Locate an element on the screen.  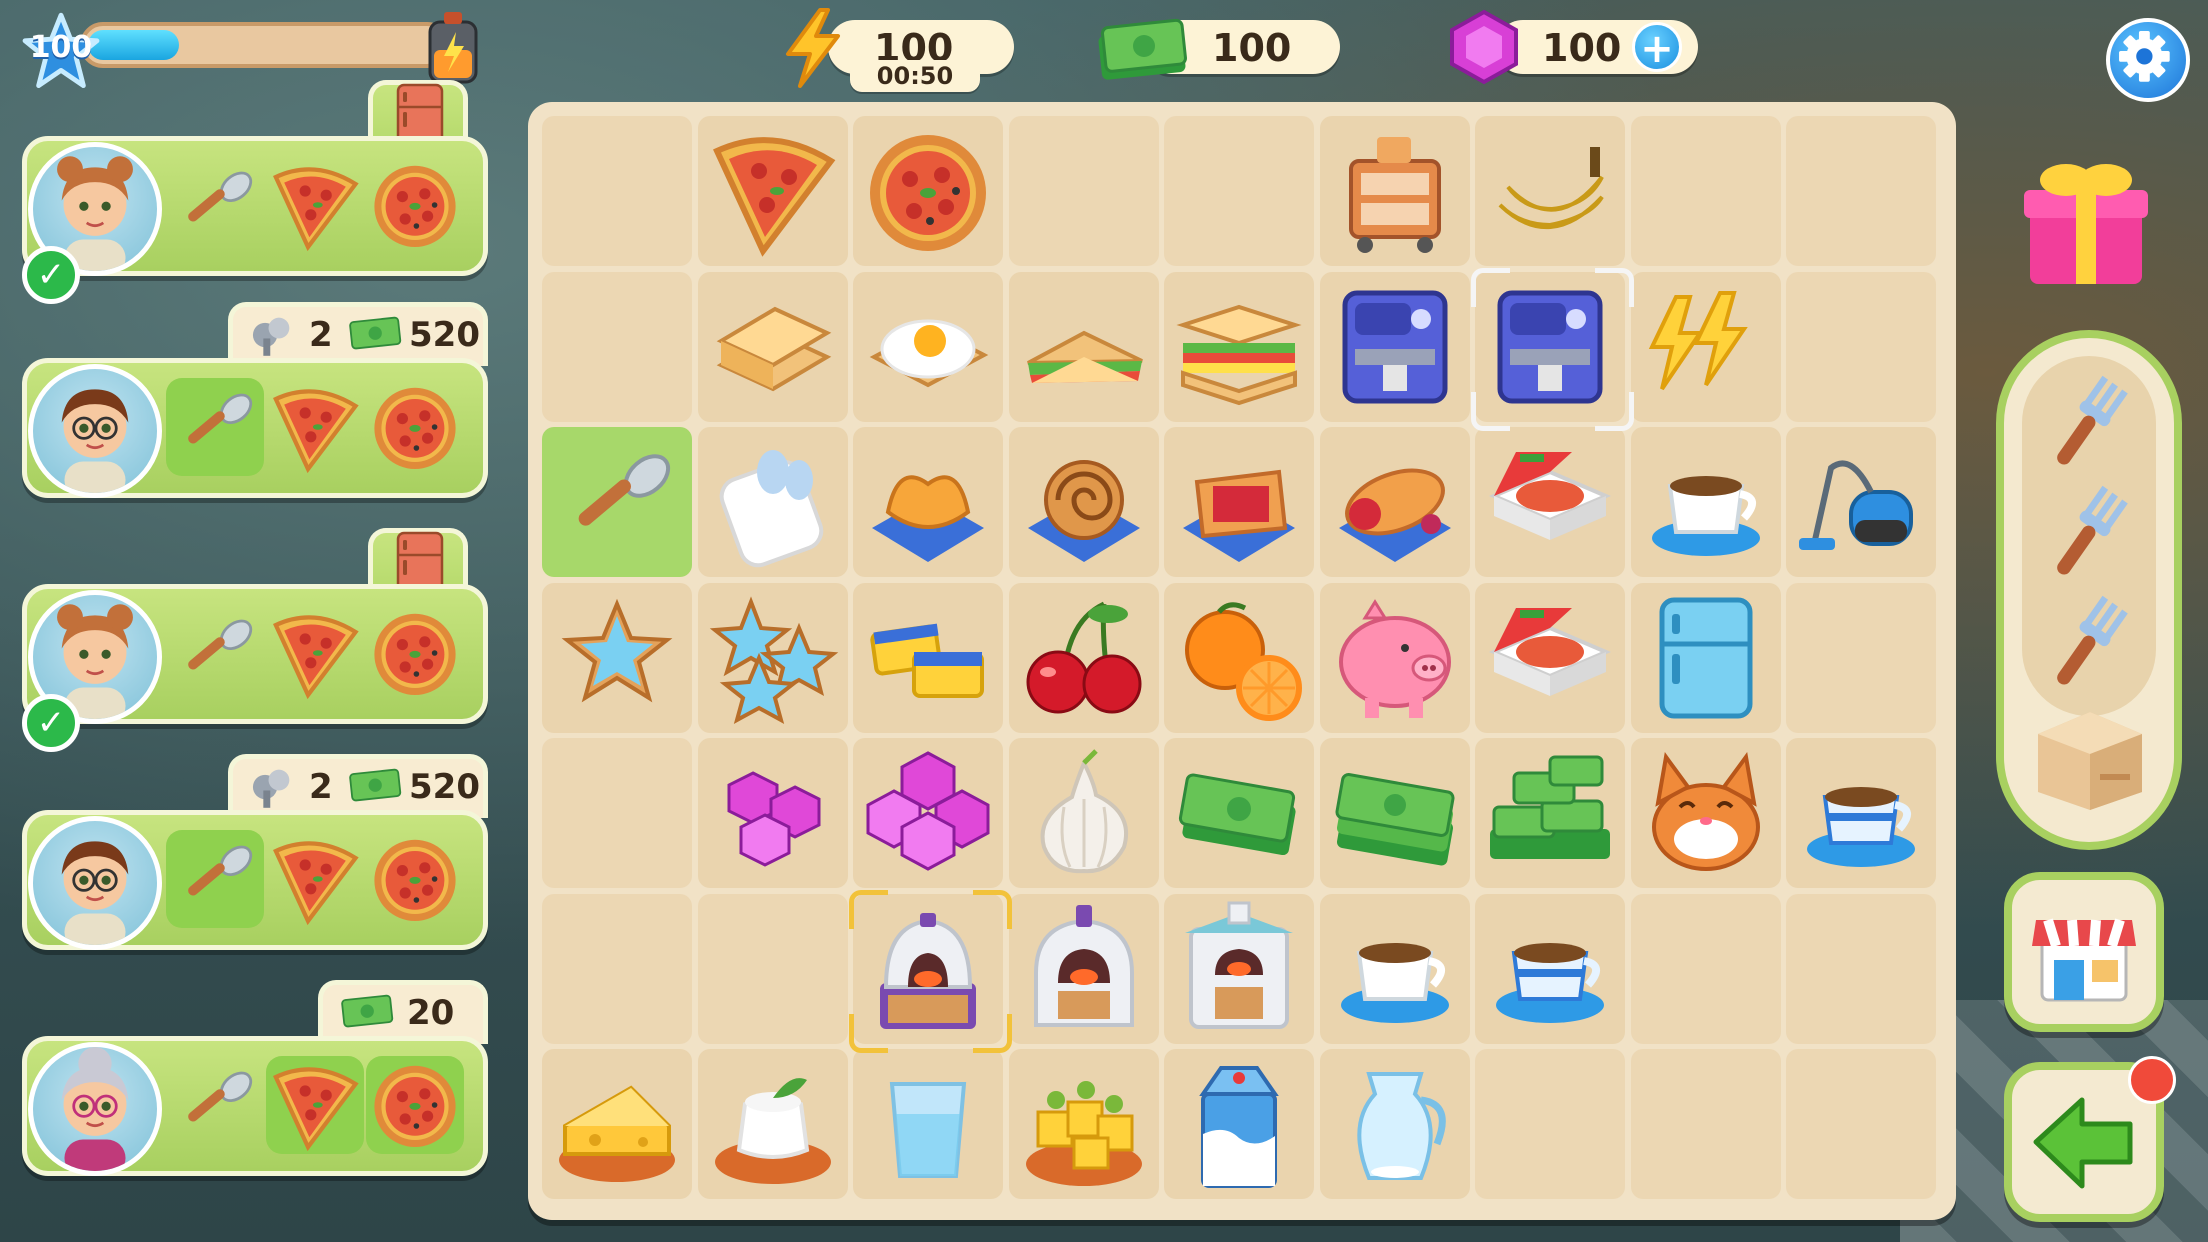
board-item-star-cookie is located at coordinates (617, 658).